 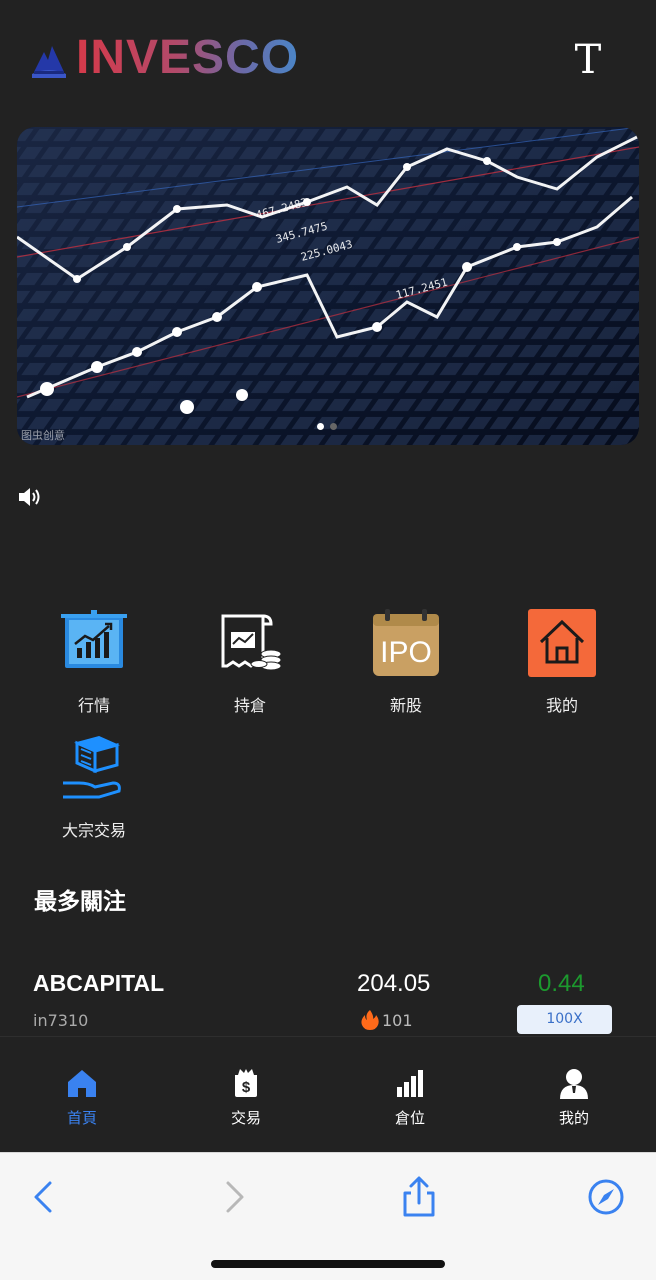 What do you see at coordinates (406, 652) in the screenshot?
I see `ipo-icon-text: IPO` at bounding box center [406, 652].